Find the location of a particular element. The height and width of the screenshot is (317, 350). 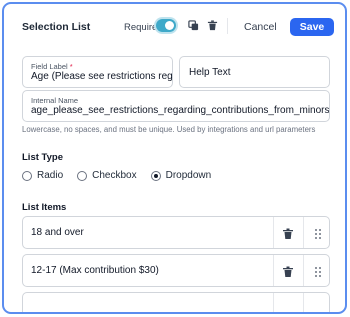

radio-option-label: Radio is located at coordinates (50, 175).